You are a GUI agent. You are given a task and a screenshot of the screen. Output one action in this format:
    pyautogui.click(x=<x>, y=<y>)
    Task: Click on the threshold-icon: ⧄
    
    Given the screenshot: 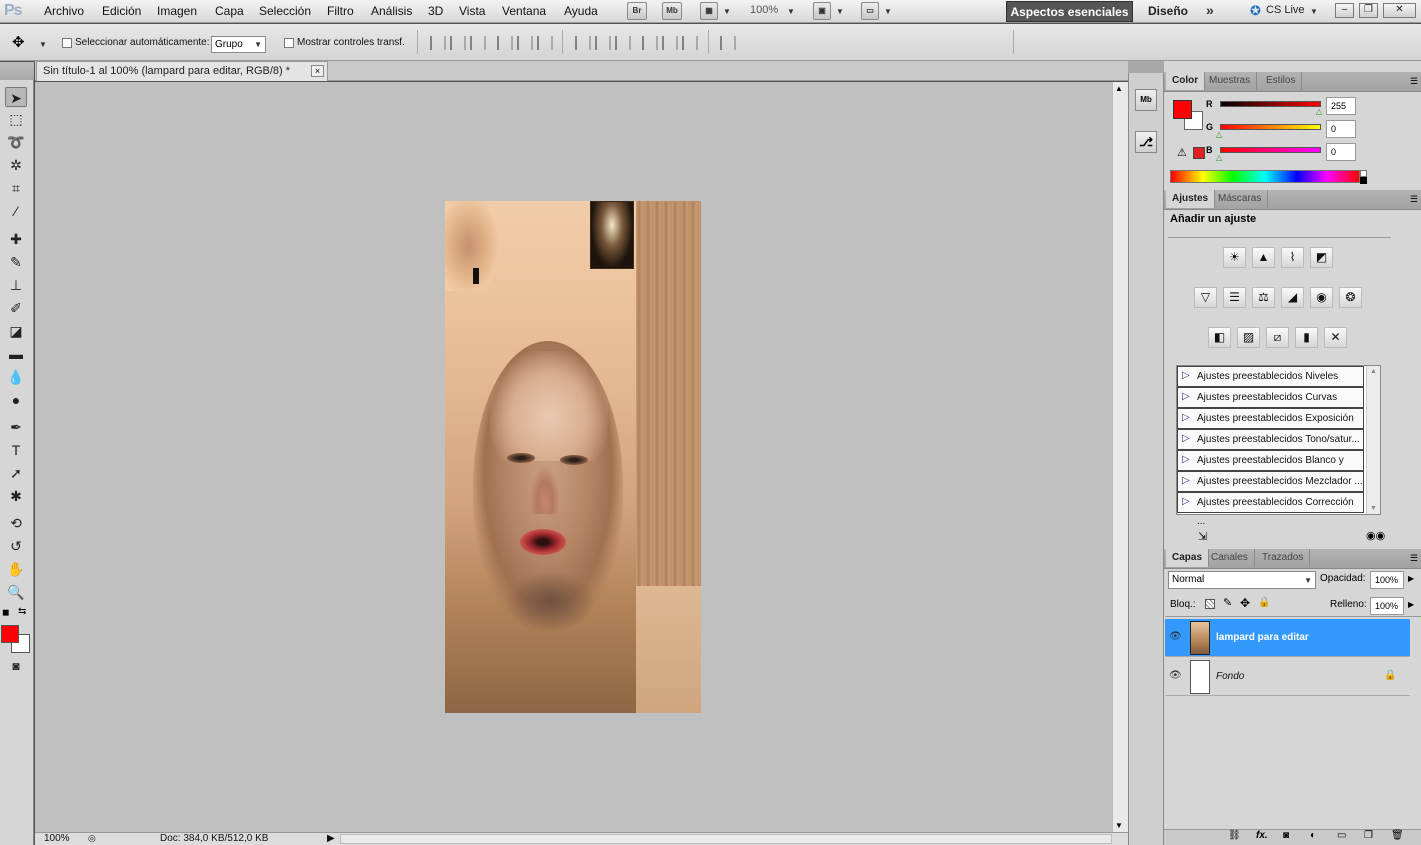 What is the action you would take?
    pyautogui.click(x=1277, y=337)
    